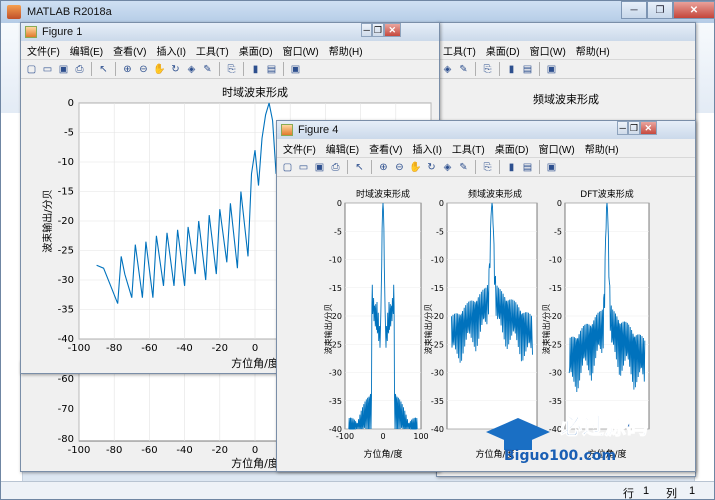 This screenshot has width=715, height=500. Describe the element at coordinates (566, 69) in the screenshot. I see `figure2-toolbar: ◈ ✎ ⎘ ▮ ▤ ▣` at that location.